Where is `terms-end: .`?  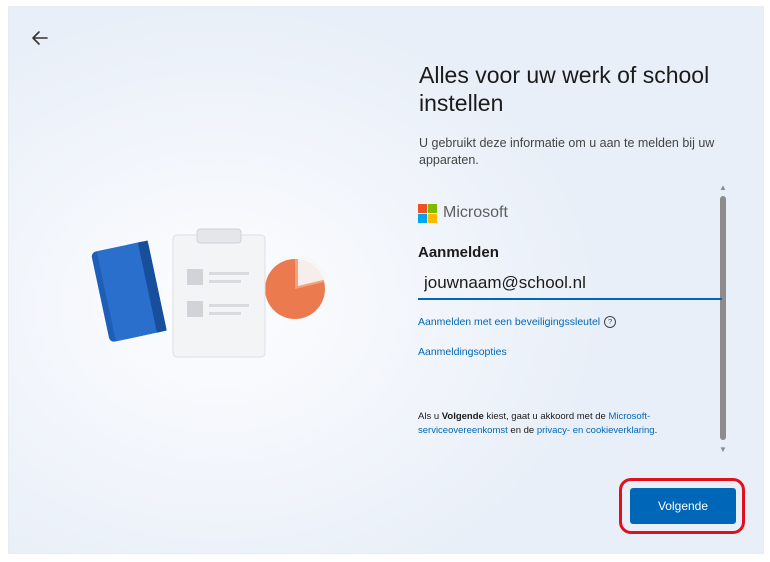
terms-end: . is located at coordinates (656, 430).